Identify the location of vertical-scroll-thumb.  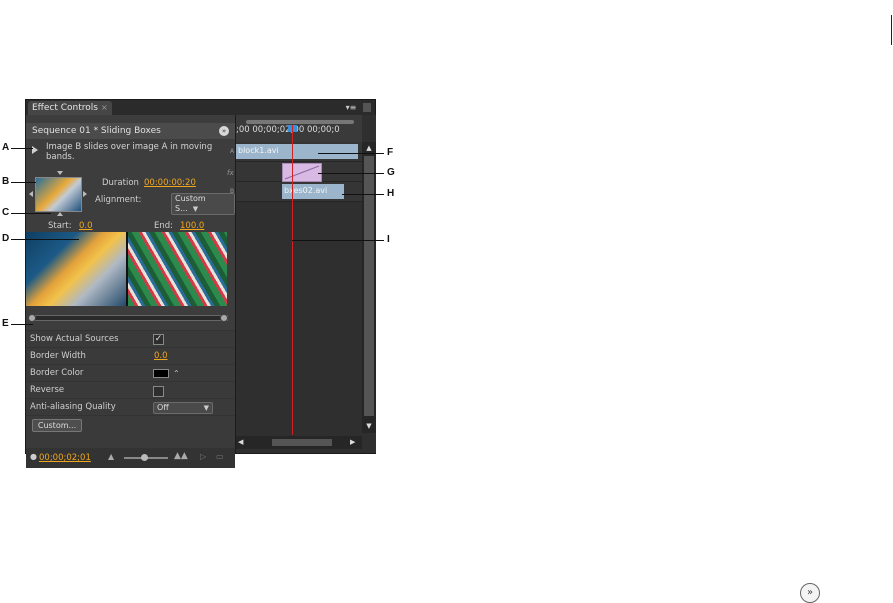
(369, 286).